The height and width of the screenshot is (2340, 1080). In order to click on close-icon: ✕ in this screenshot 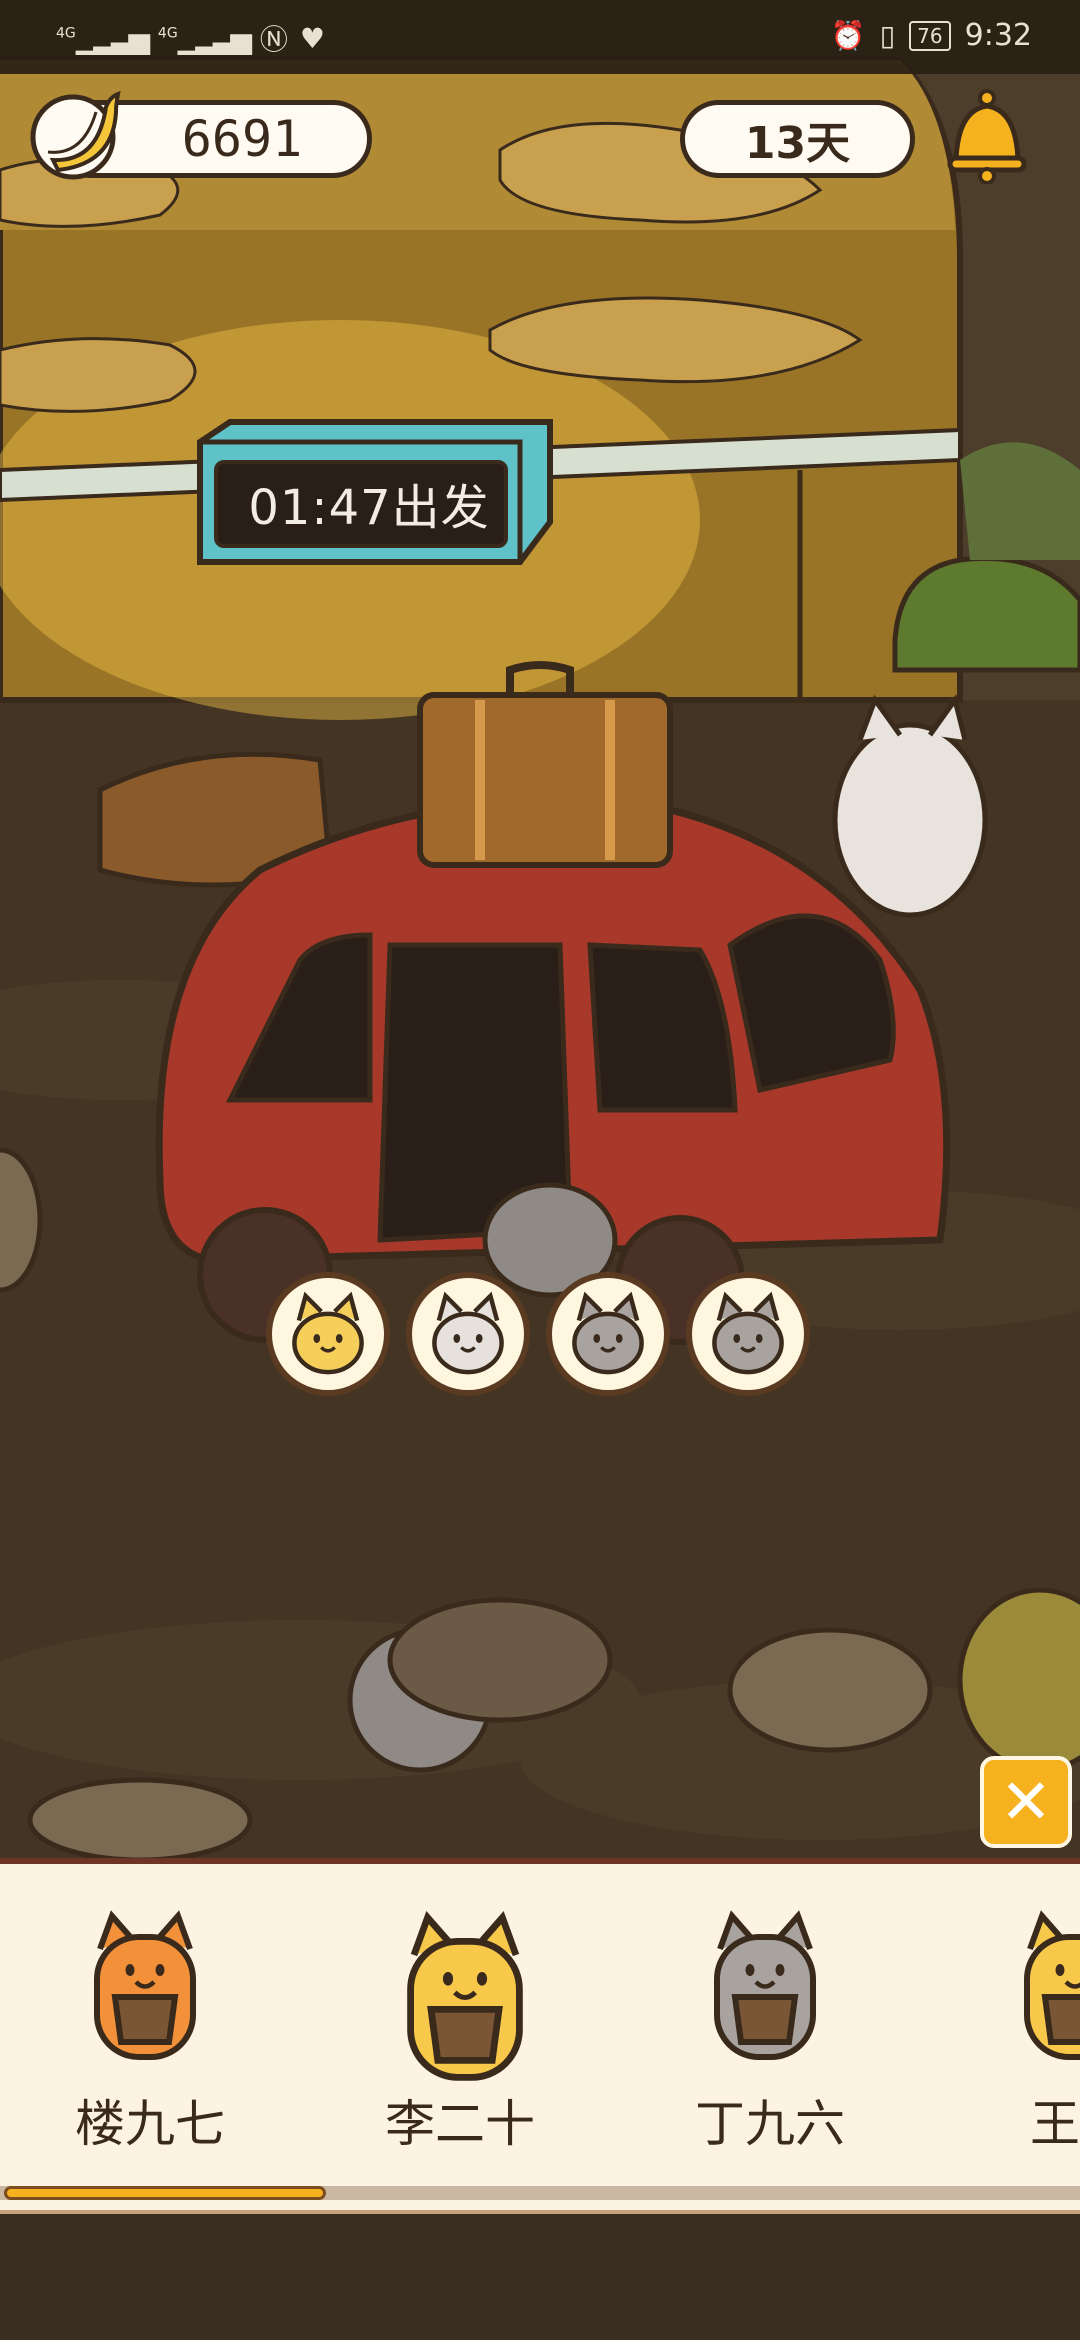, I will do `click(1026, 1801)`.